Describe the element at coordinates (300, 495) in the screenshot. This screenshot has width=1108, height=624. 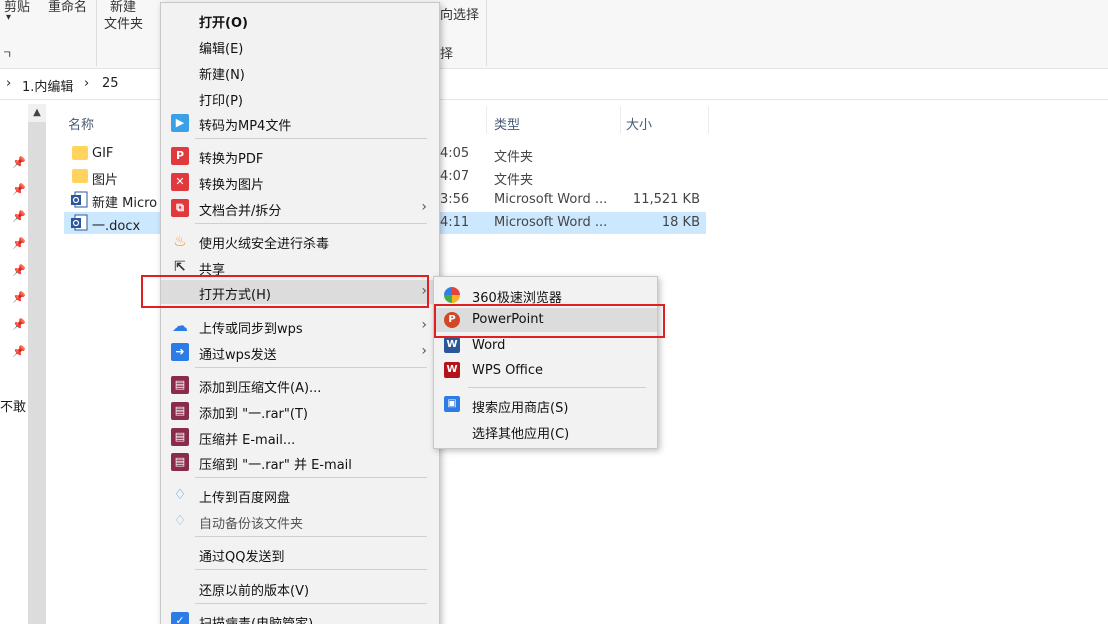
I see `menu-item-upload-baidu: ♢ 上传到百度网盘` at that location.